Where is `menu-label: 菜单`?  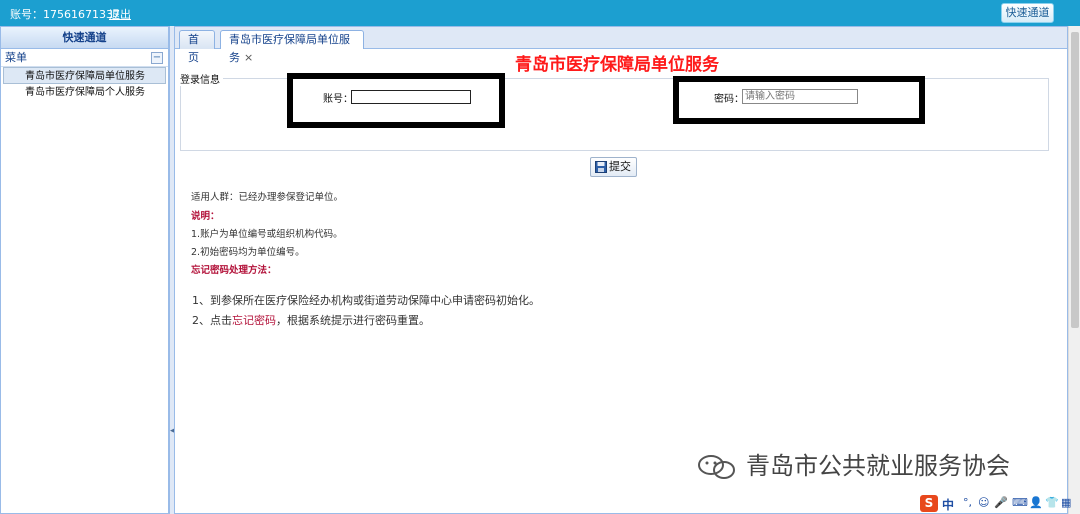 menu-label: 菜单 is located at coordinates (16, 57).